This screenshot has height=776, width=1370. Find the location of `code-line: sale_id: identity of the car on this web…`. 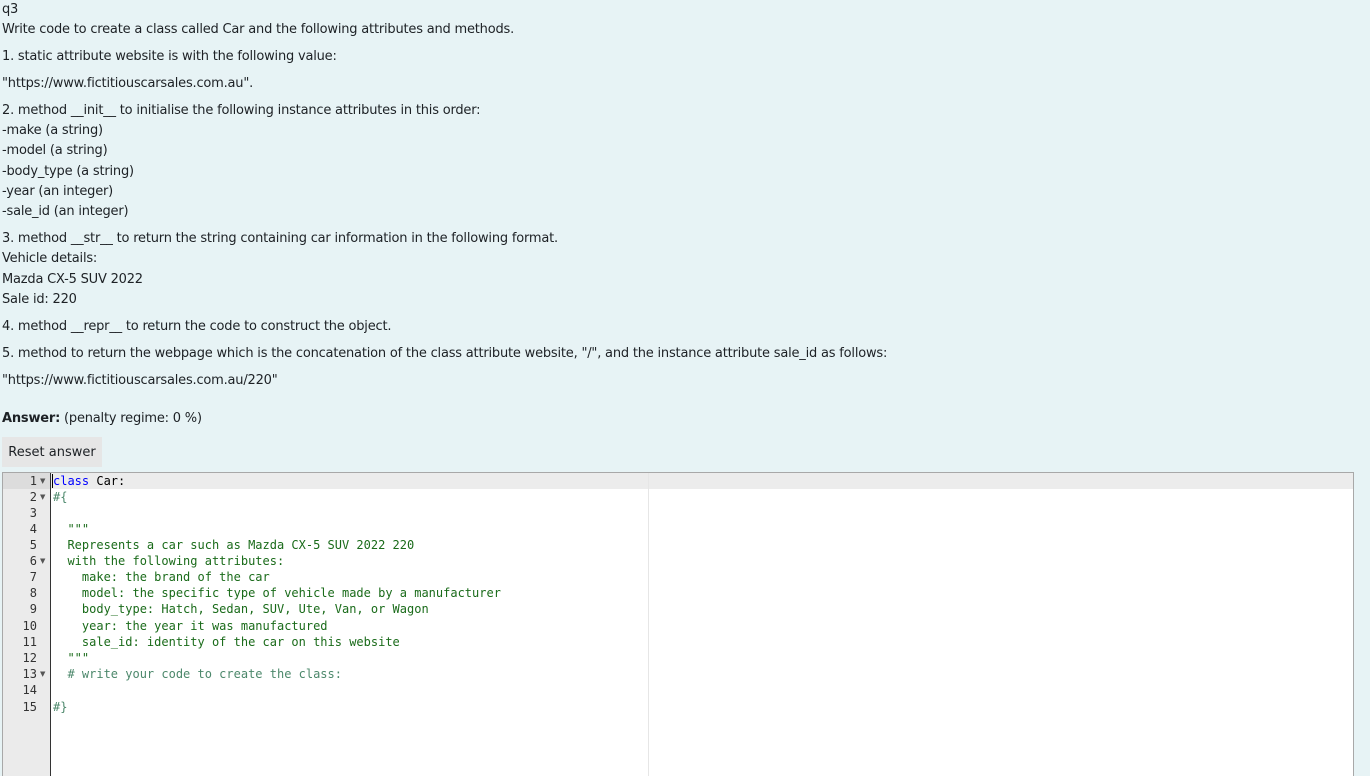

code-line: sale_id: identity of the car on this web… is located at coordinates (226, 642).